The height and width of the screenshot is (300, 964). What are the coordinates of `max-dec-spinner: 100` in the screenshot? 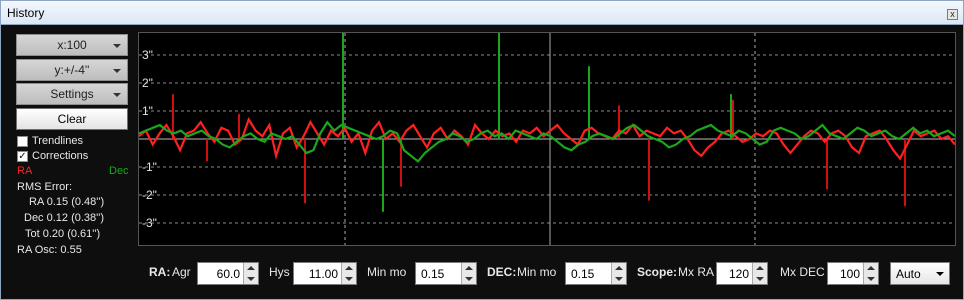 It's located at (853, 273).